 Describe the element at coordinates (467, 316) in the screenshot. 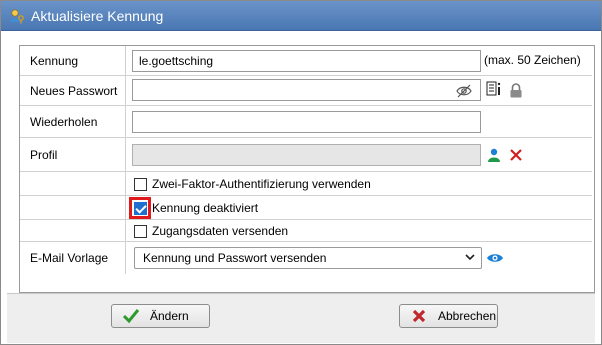

I see `abbrechen-label: Abbrechen` at that location.